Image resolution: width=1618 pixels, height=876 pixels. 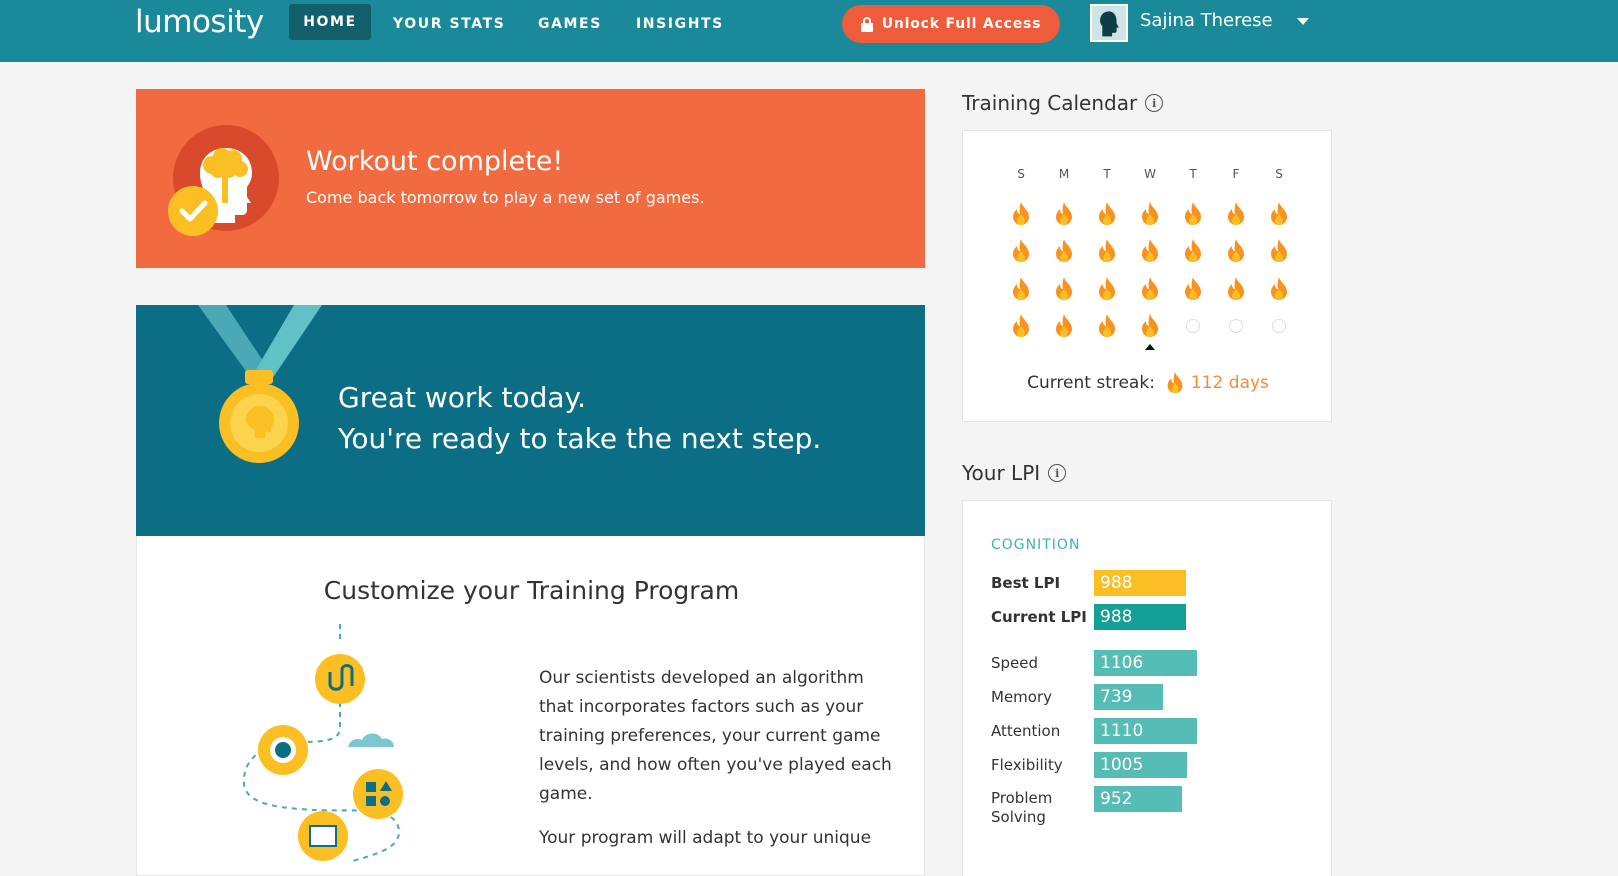 What do you see at coordinates (1138, 799) in the screenshot?
I see `lpi-area-bar: 952` at bounding box center [1138, 799].